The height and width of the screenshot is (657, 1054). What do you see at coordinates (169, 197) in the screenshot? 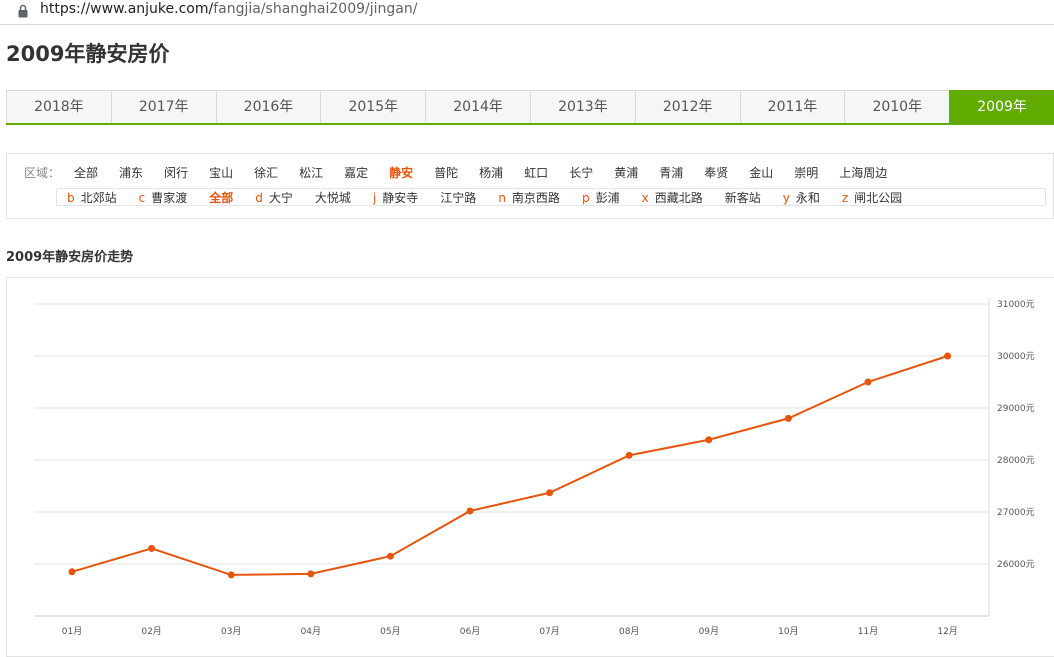
I see `subarea-label: 曹家渡` at bounding box center [169, 197].